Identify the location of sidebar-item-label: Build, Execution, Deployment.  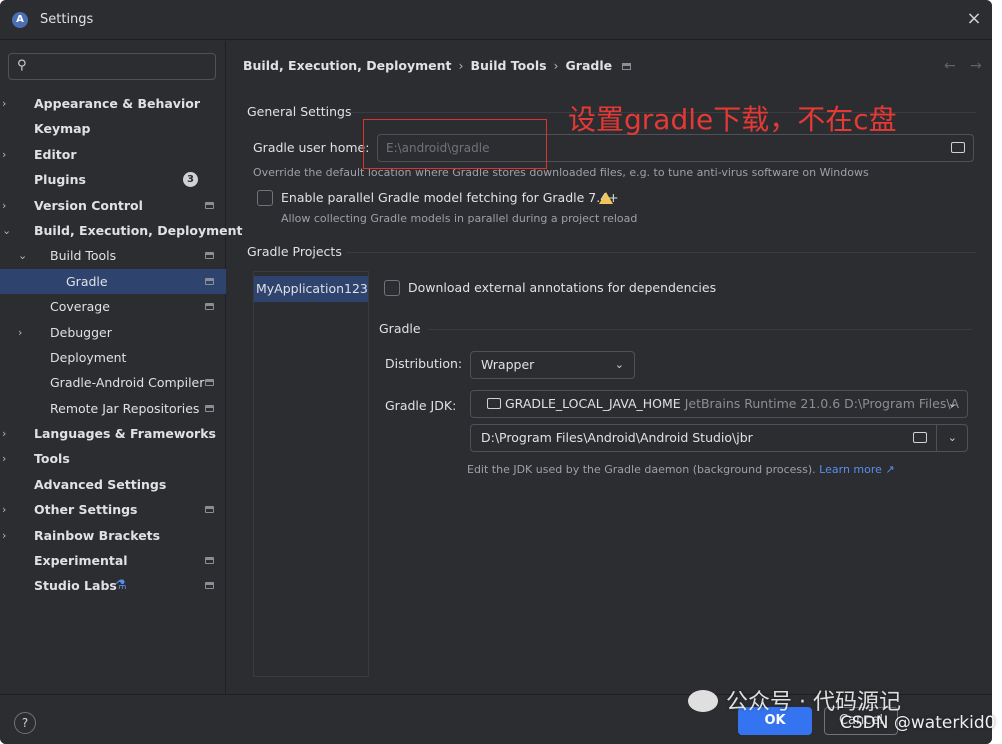
(138, 230).